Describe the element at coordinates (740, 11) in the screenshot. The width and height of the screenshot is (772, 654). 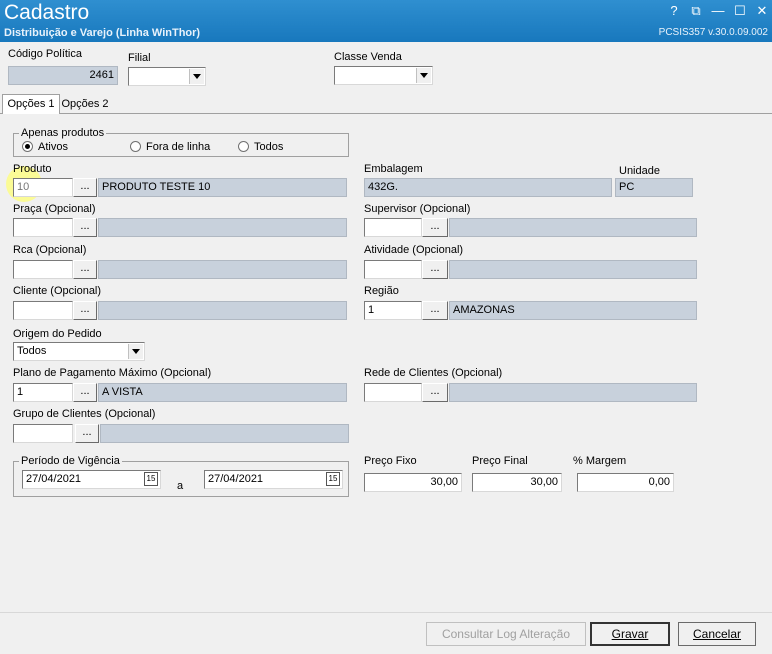
I see `maximize-icon: ☐` at that location.